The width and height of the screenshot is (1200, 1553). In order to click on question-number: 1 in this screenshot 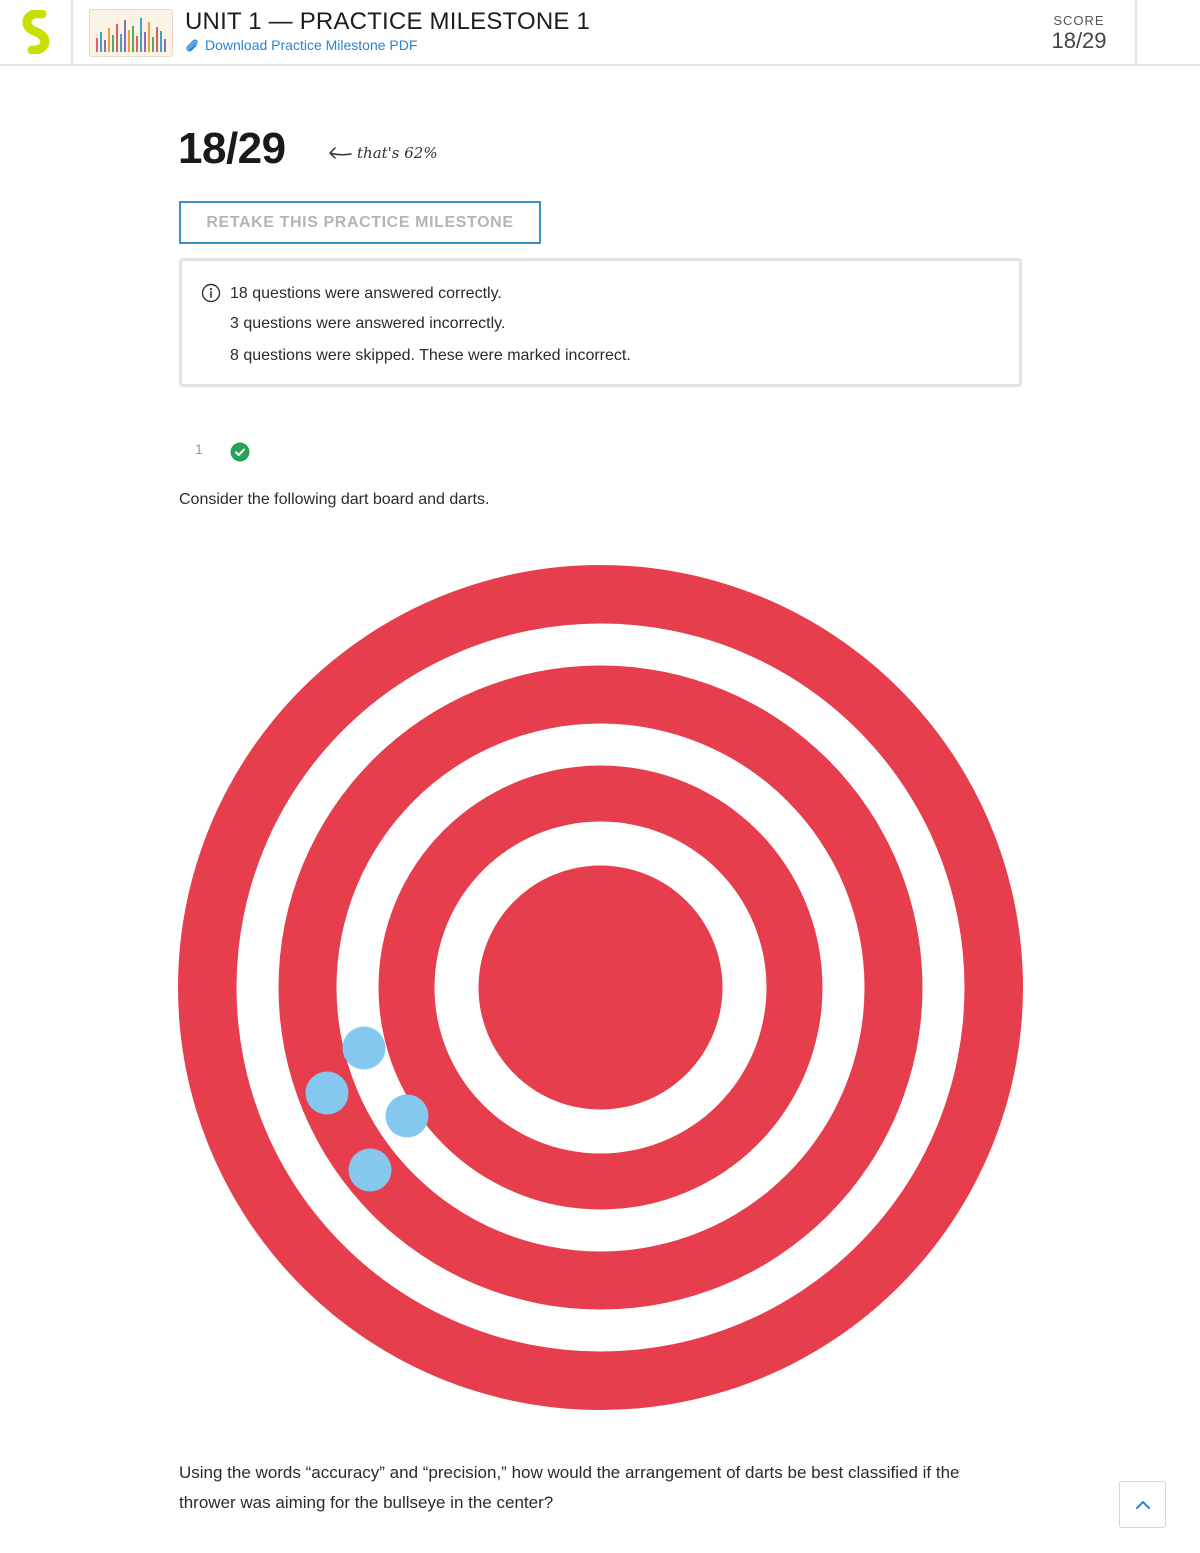, I will do `click(199, 449)`.